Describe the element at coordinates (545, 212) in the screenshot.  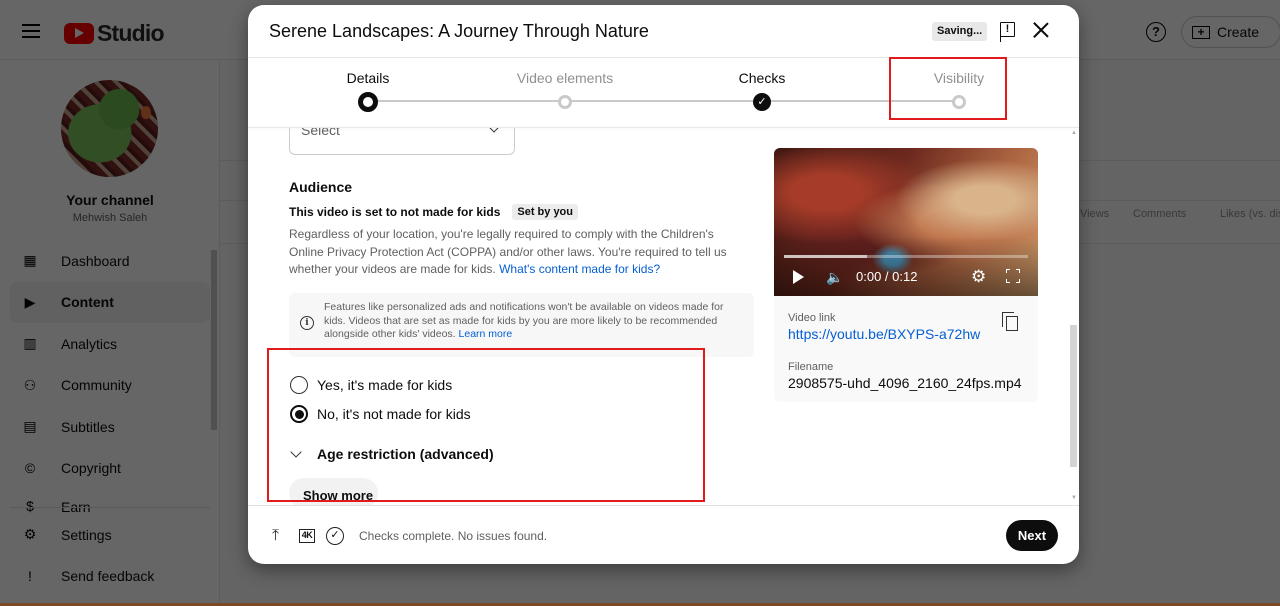
I see `set-by-you-badge: Set by you` at that location.